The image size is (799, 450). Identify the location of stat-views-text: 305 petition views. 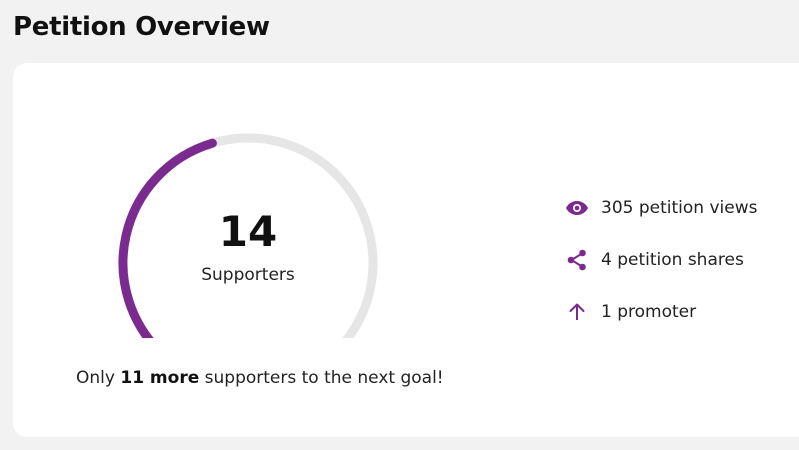
(679, 208).